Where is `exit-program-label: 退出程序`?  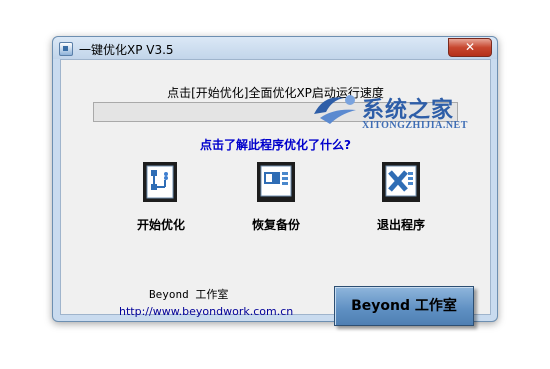 exit-program-label: 退出程序 is located at coordinates (400, 225).